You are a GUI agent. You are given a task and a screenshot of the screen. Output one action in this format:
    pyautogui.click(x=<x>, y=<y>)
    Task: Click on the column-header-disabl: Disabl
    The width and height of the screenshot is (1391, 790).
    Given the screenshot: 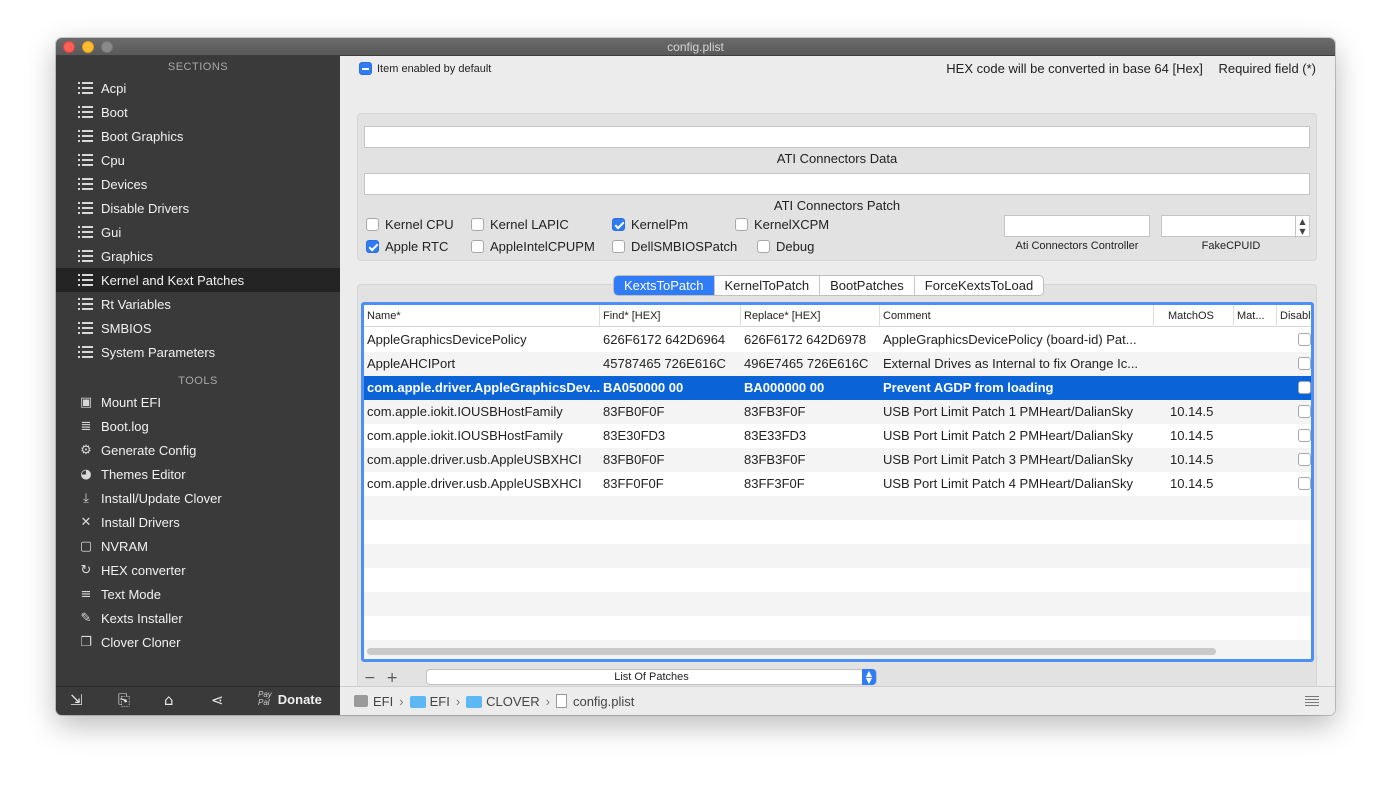 What is the action you would take?
    pyautogui.click(x=1294, y=316)
    